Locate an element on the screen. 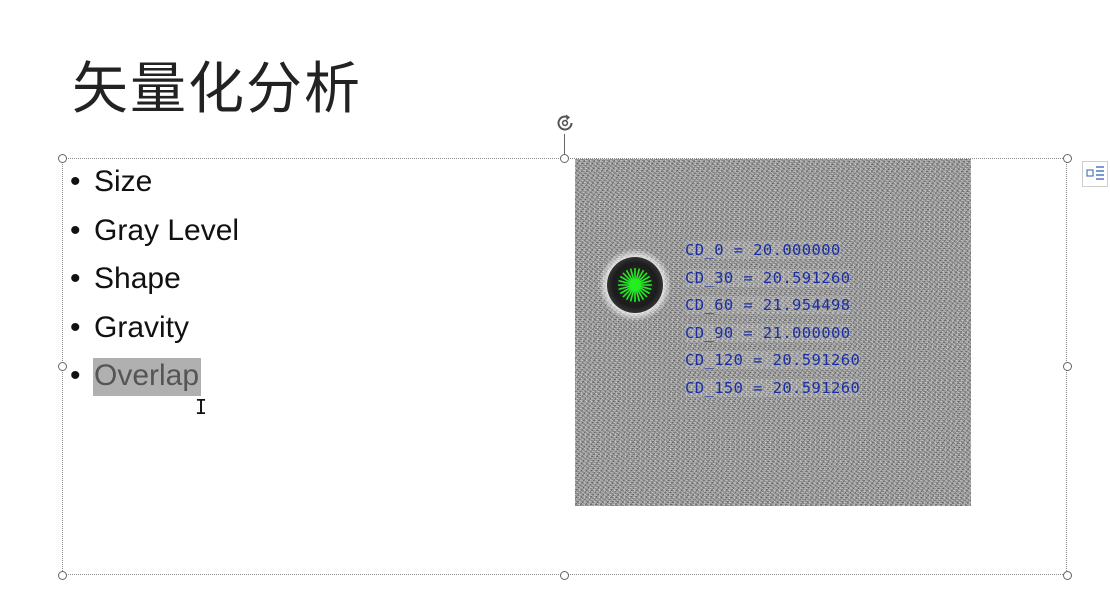  resize-handle-bottom-right is located at coordinates (1067, 575).